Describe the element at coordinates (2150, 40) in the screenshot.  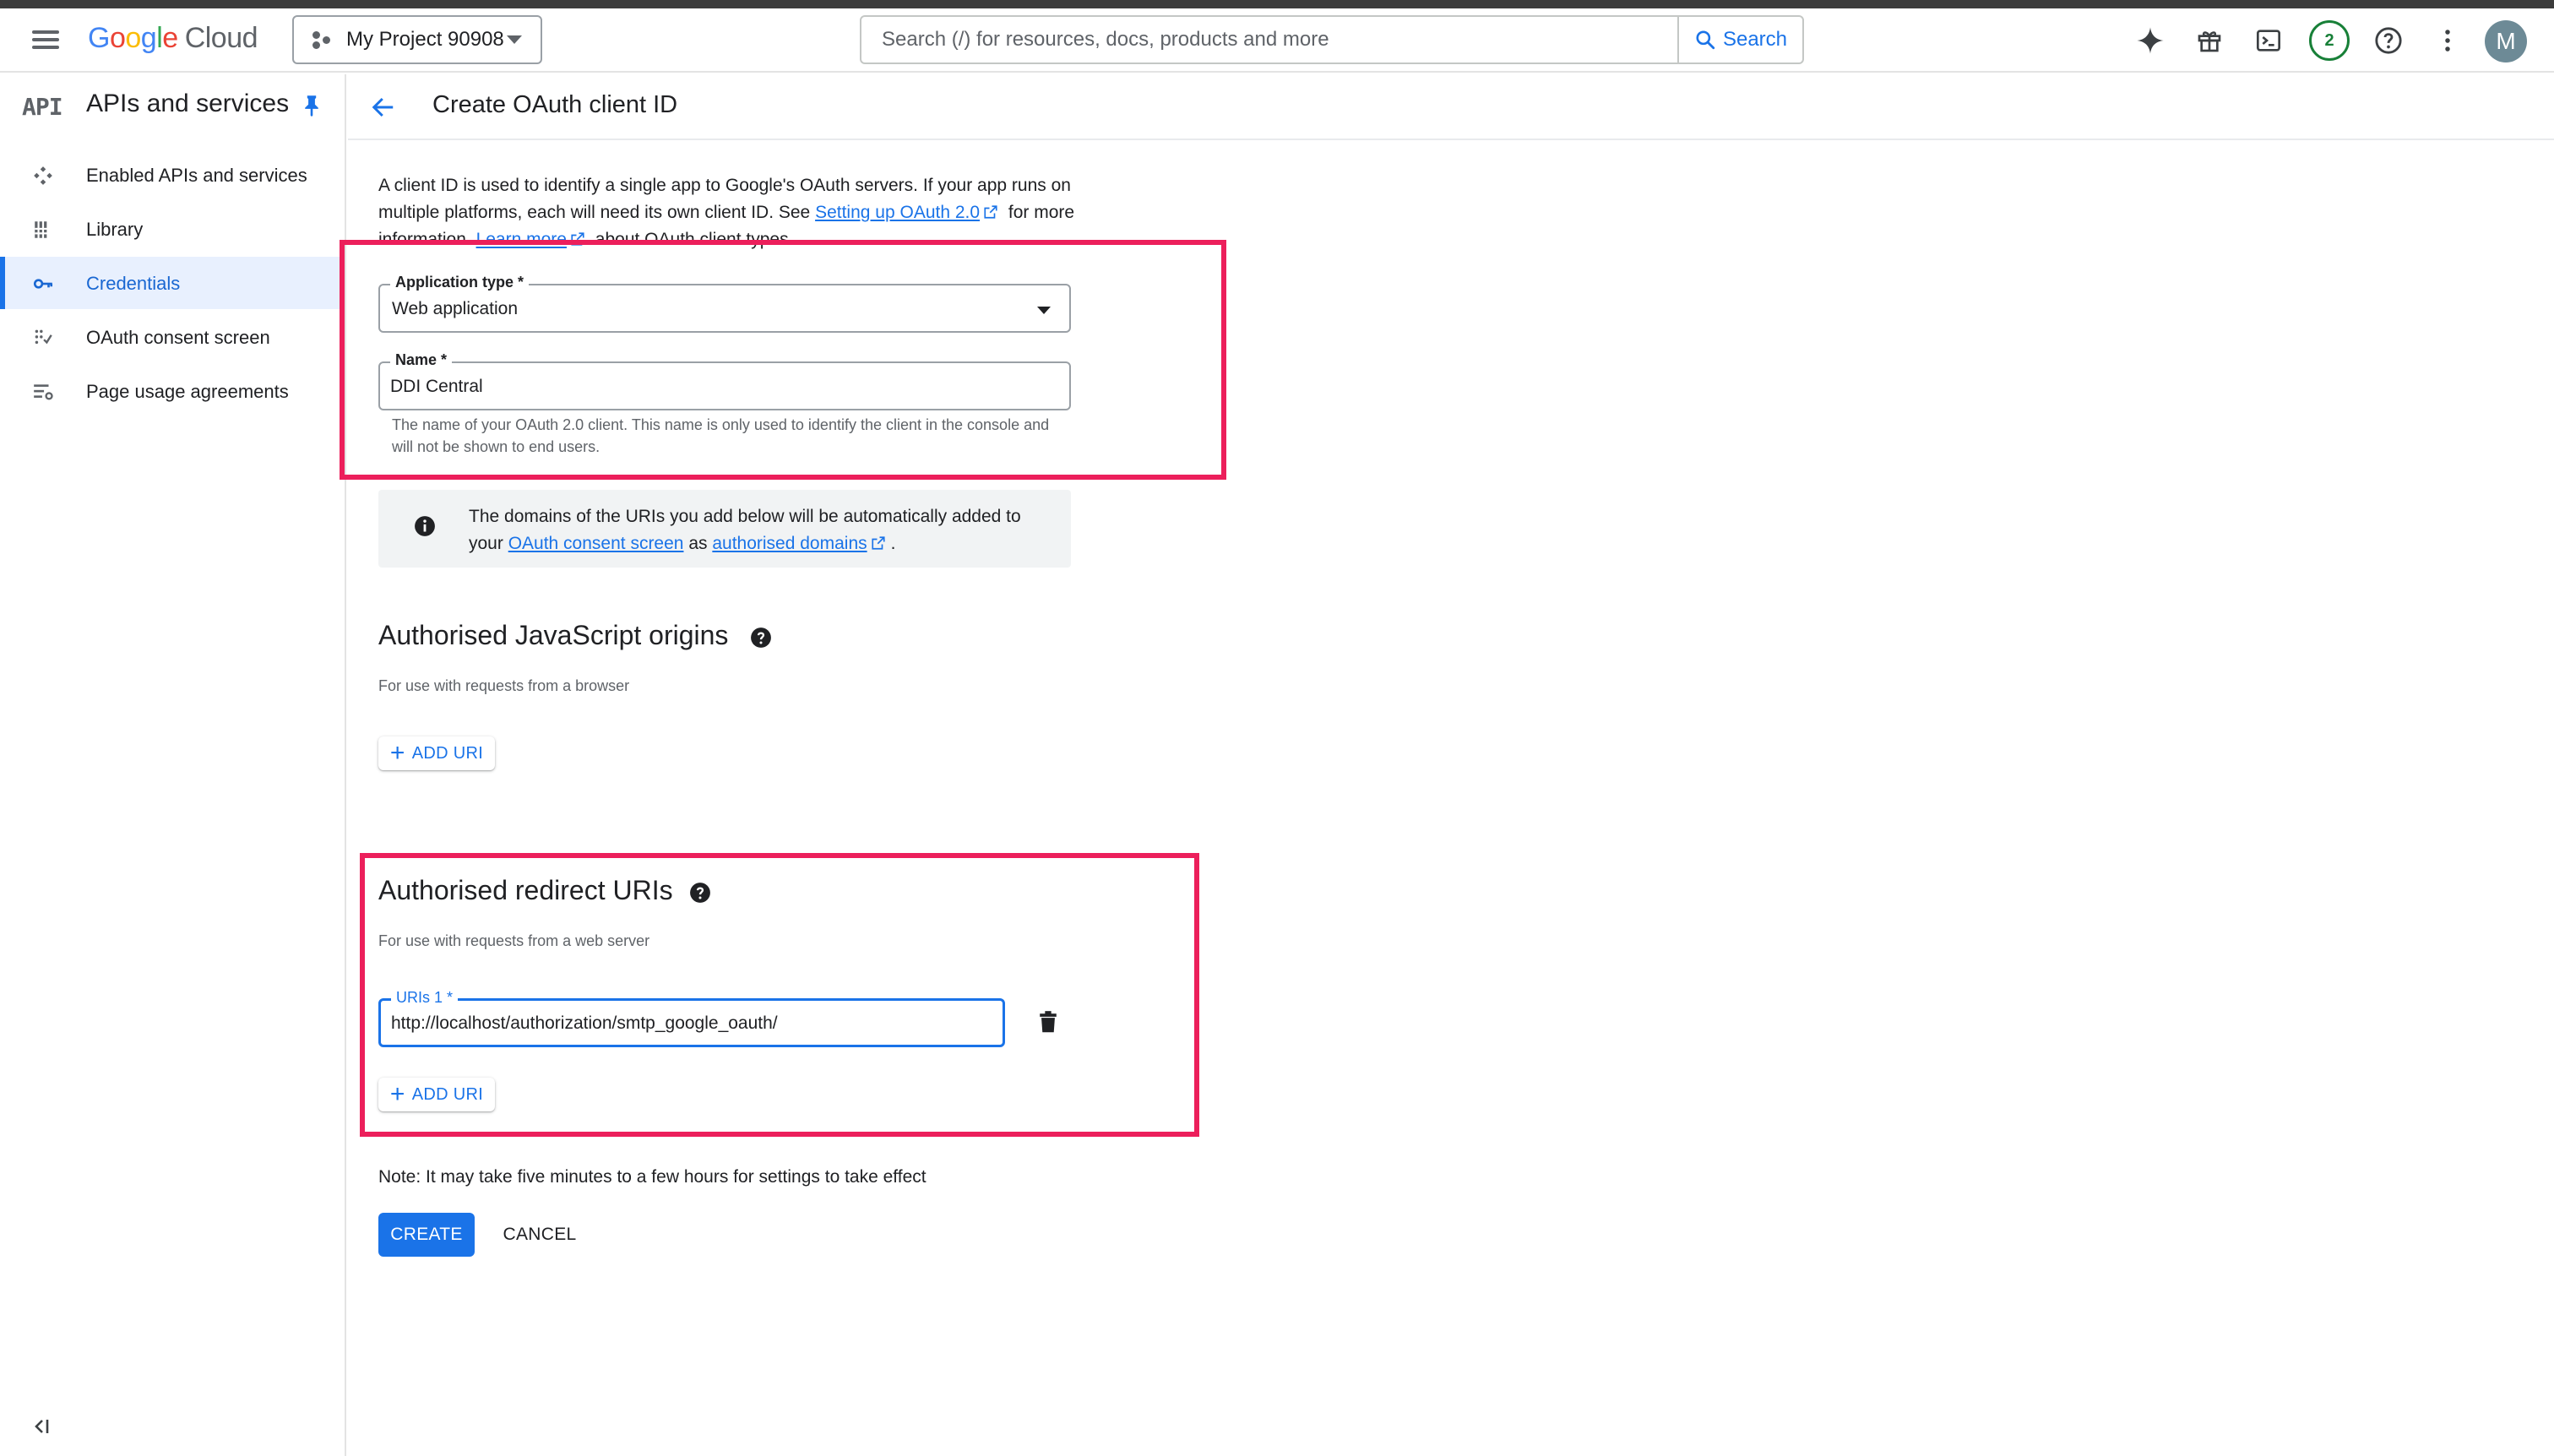
I see `gemini-sparkle-icon` at that location.